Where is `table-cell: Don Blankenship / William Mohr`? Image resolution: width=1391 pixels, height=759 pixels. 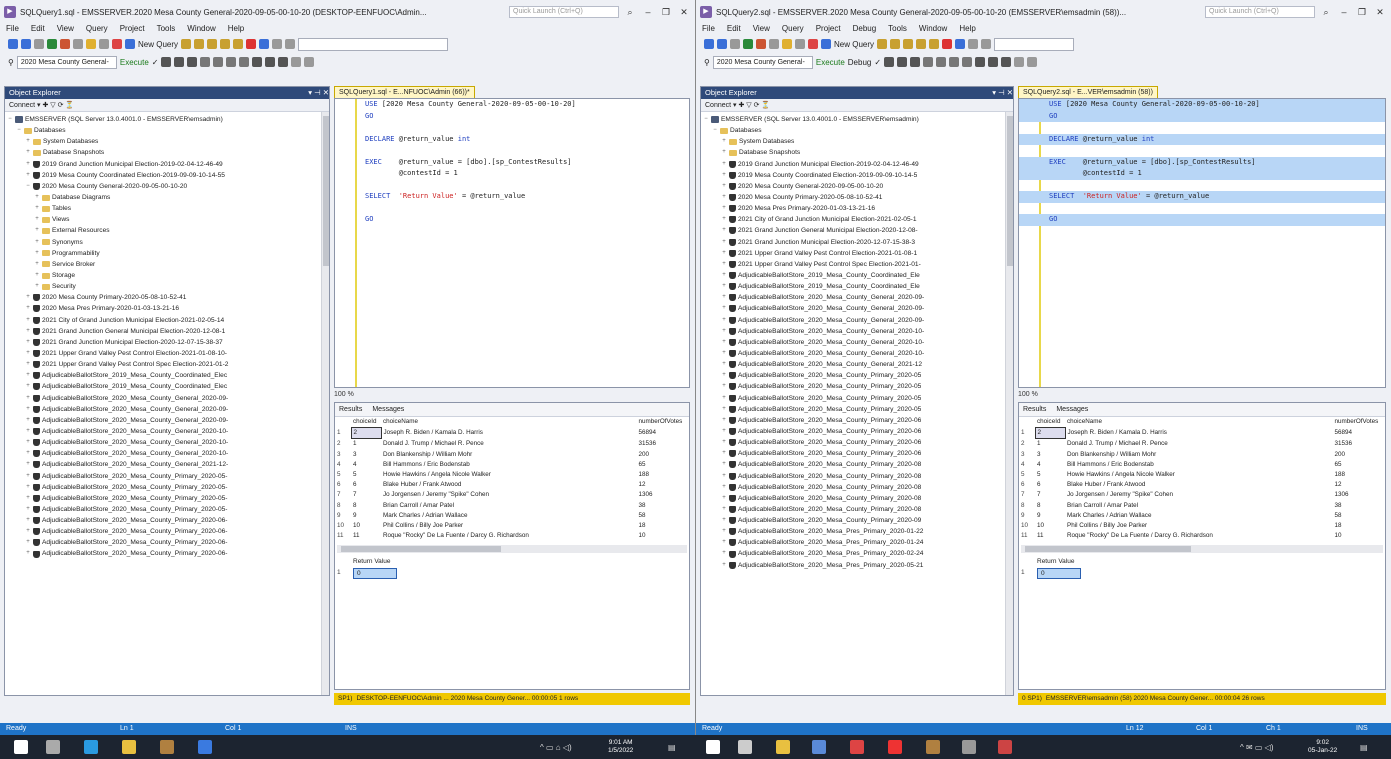 table-cell: Don Blankenship / William Mohr is located at coordinates (509, 455).